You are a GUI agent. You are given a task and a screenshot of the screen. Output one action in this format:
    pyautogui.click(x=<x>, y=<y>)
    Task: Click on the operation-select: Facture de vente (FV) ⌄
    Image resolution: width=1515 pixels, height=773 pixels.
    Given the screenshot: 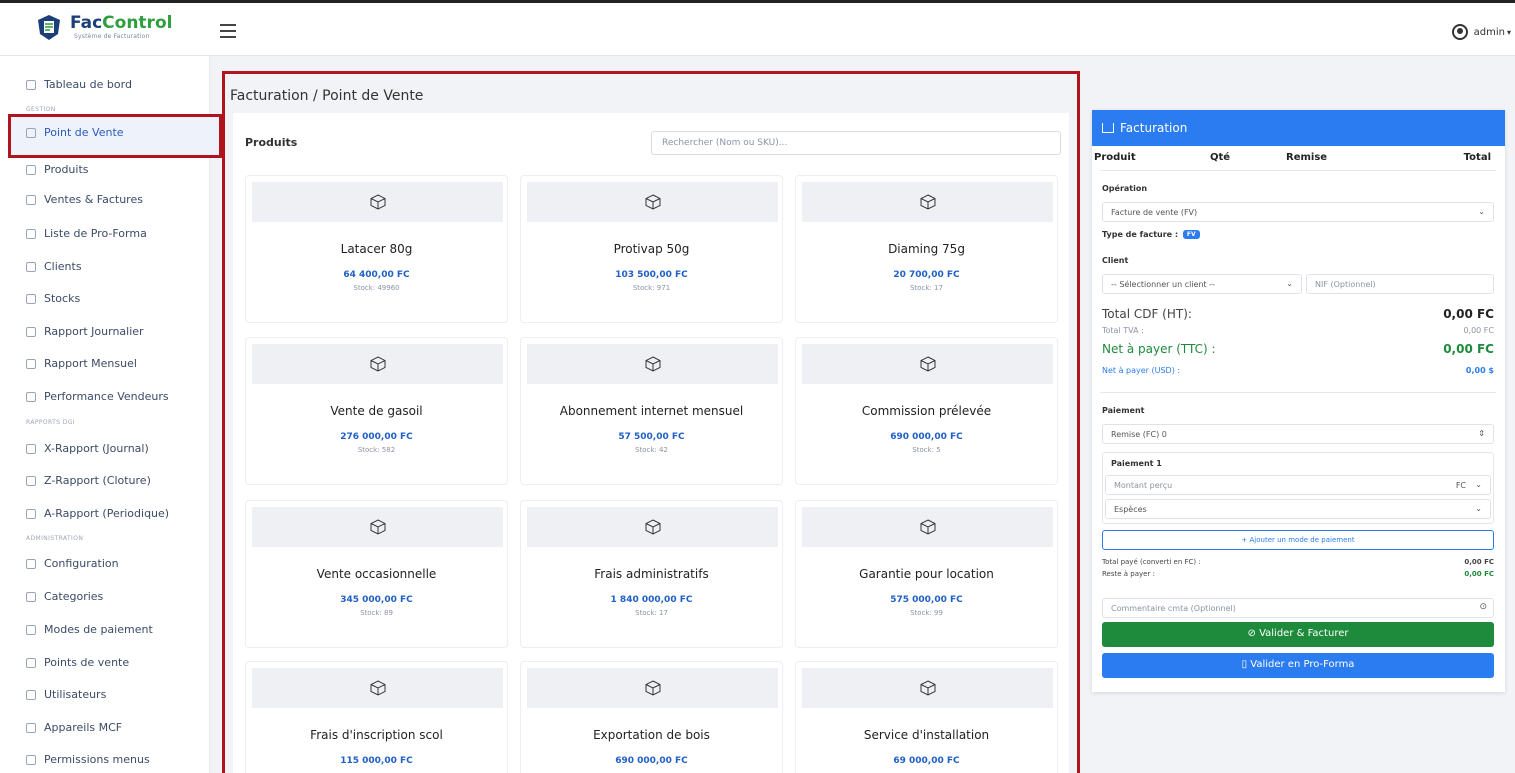 What is the action you would take?
    pyautogui.click(x=1298, y=212)
    